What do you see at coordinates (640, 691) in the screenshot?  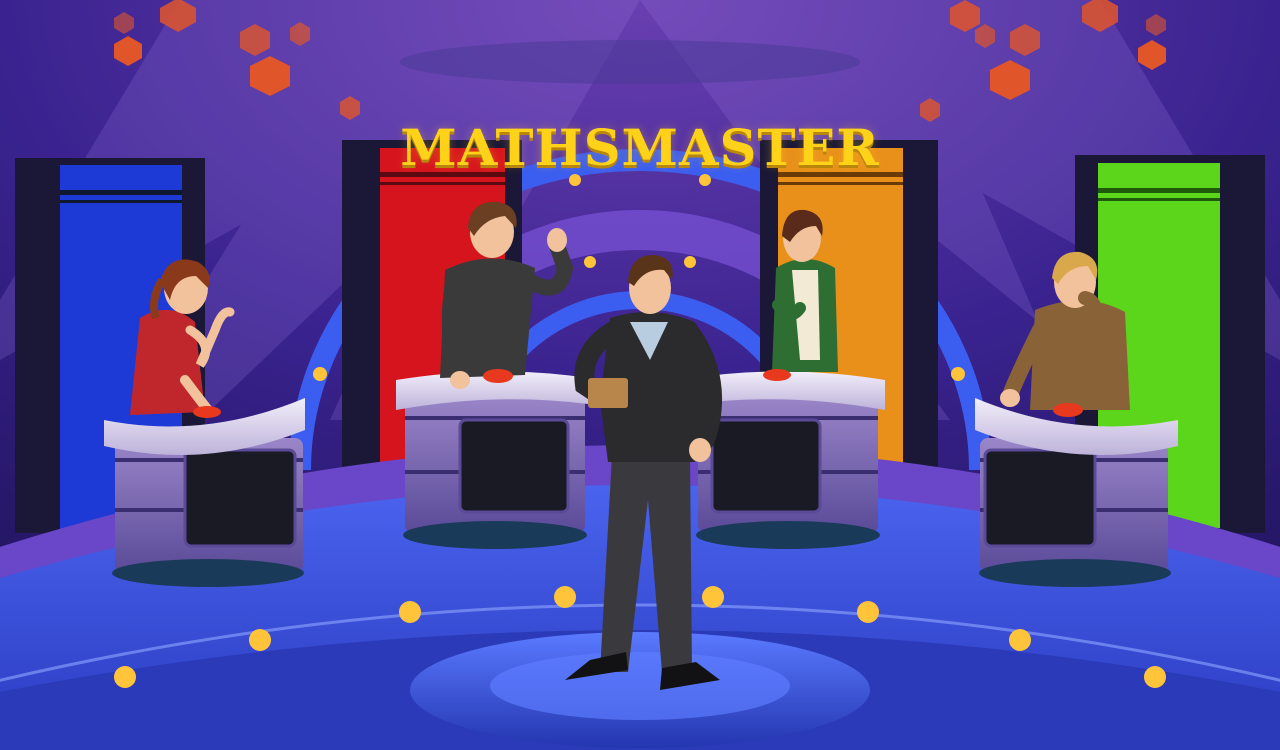 I see `host-pedestal` at bounding box center [640, 691].